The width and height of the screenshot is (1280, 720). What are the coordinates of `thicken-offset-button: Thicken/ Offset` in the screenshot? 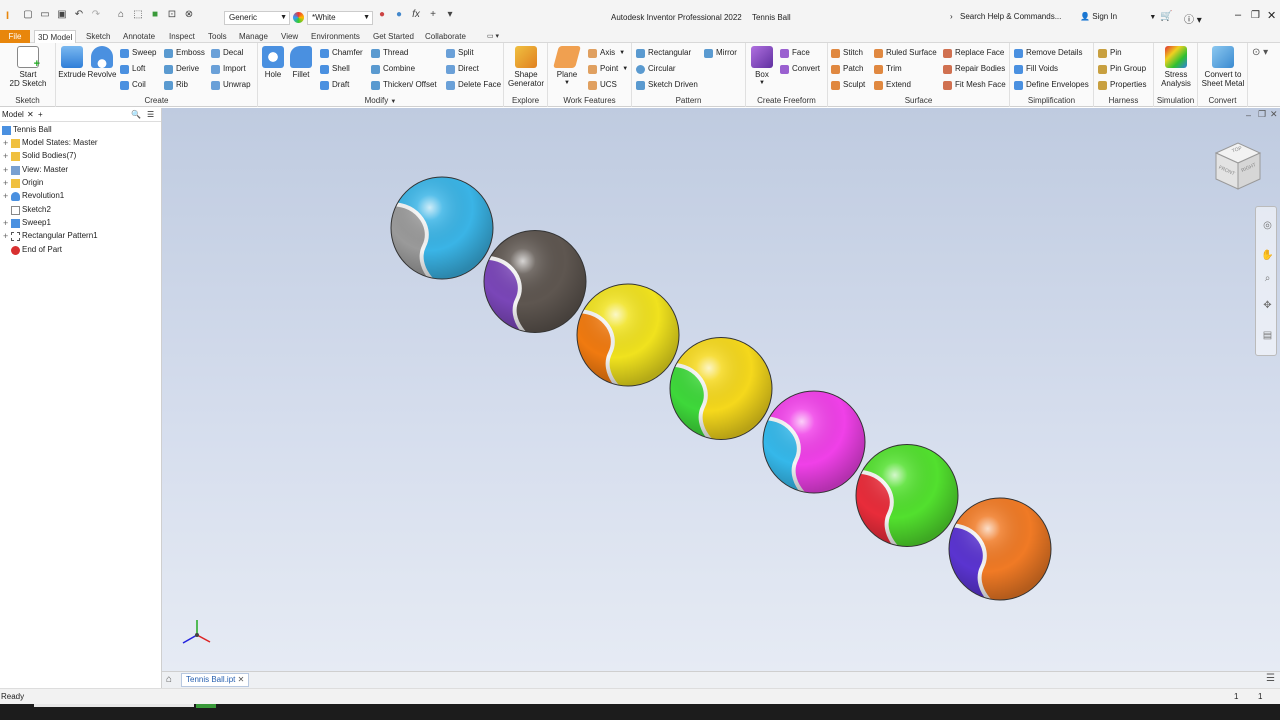 It's located at (404, 85).